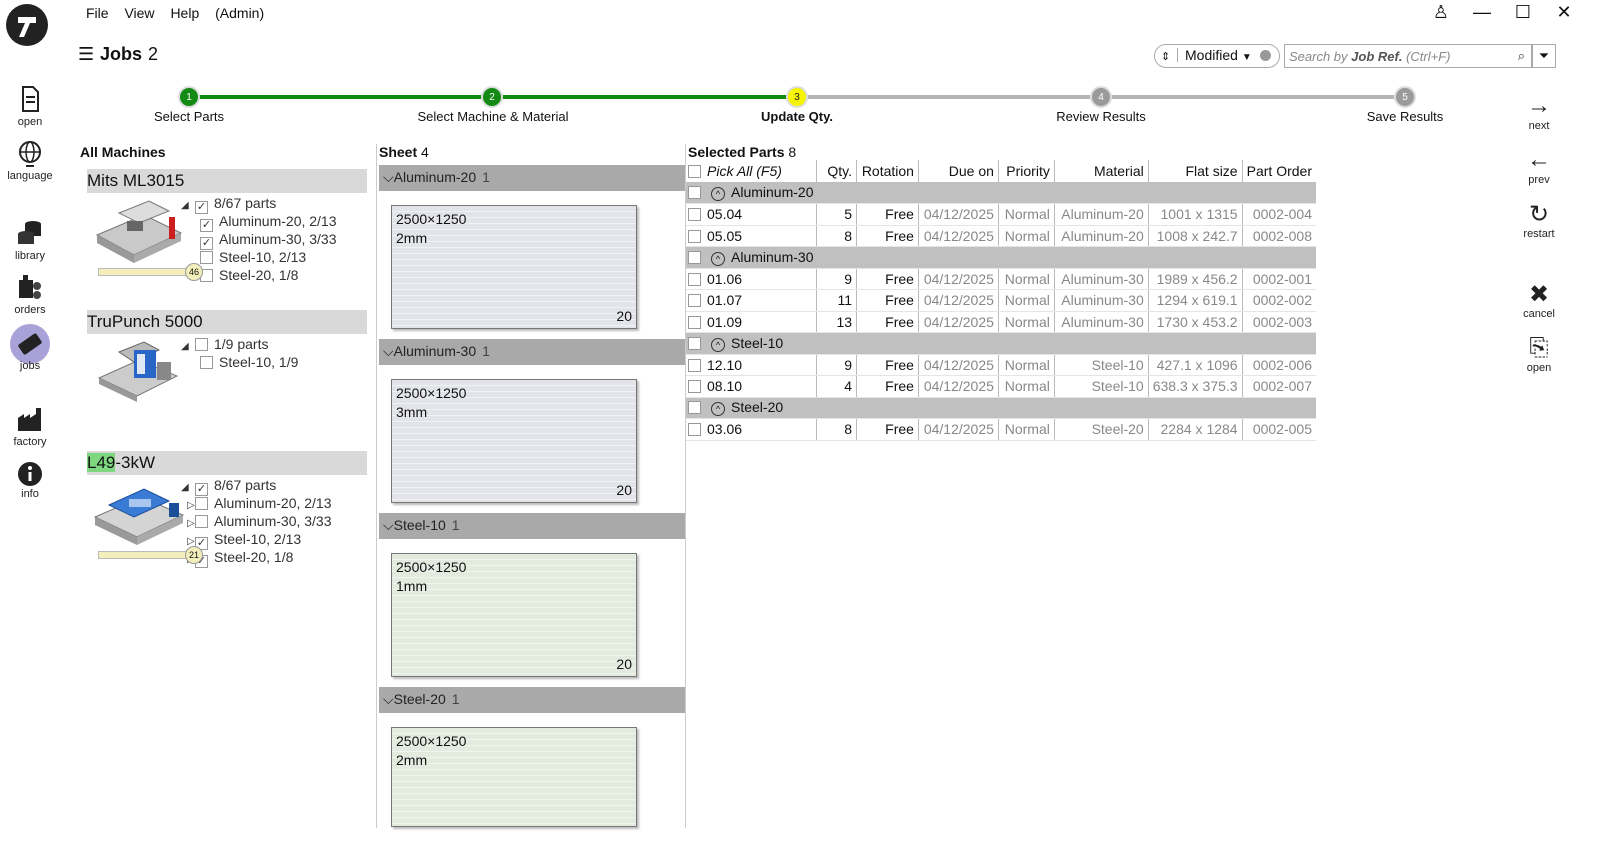 The image size is (1600, 848). I want to click on nav-library: library, so click(30, 240).